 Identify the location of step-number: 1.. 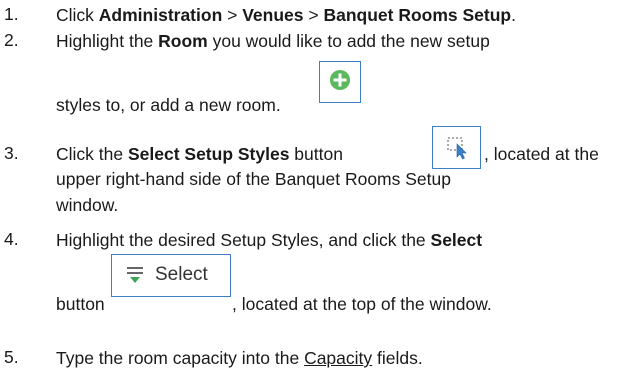
(11, 14).